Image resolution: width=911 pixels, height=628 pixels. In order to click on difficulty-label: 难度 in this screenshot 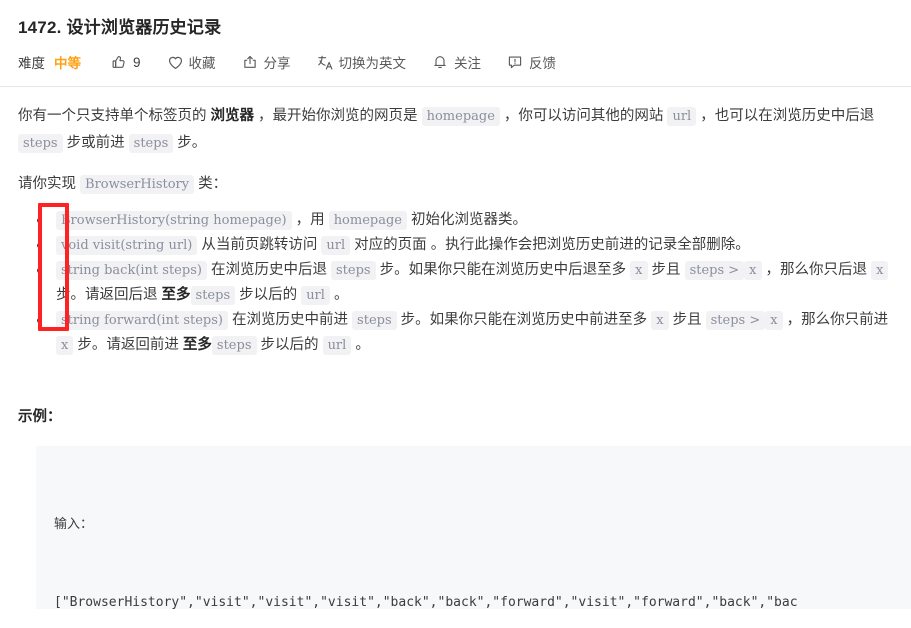, I will do `click(31, 63)`.